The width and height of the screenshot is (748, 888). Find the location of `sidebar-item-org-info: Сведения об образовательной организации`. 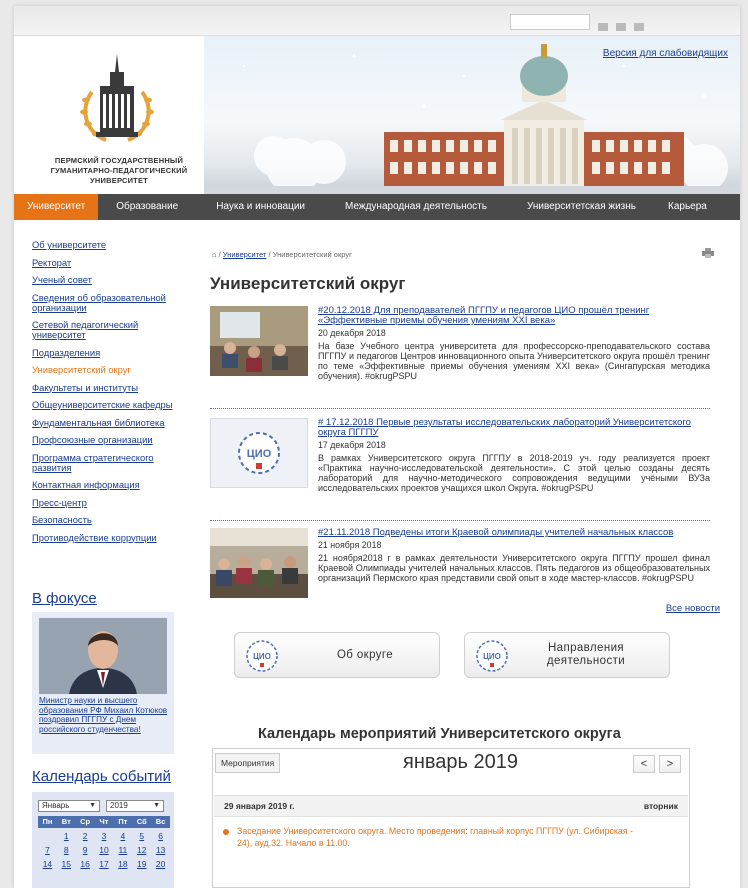

sidebar-item-org-info: Сведения об образовательной организации is located at coordinates (106, 302).